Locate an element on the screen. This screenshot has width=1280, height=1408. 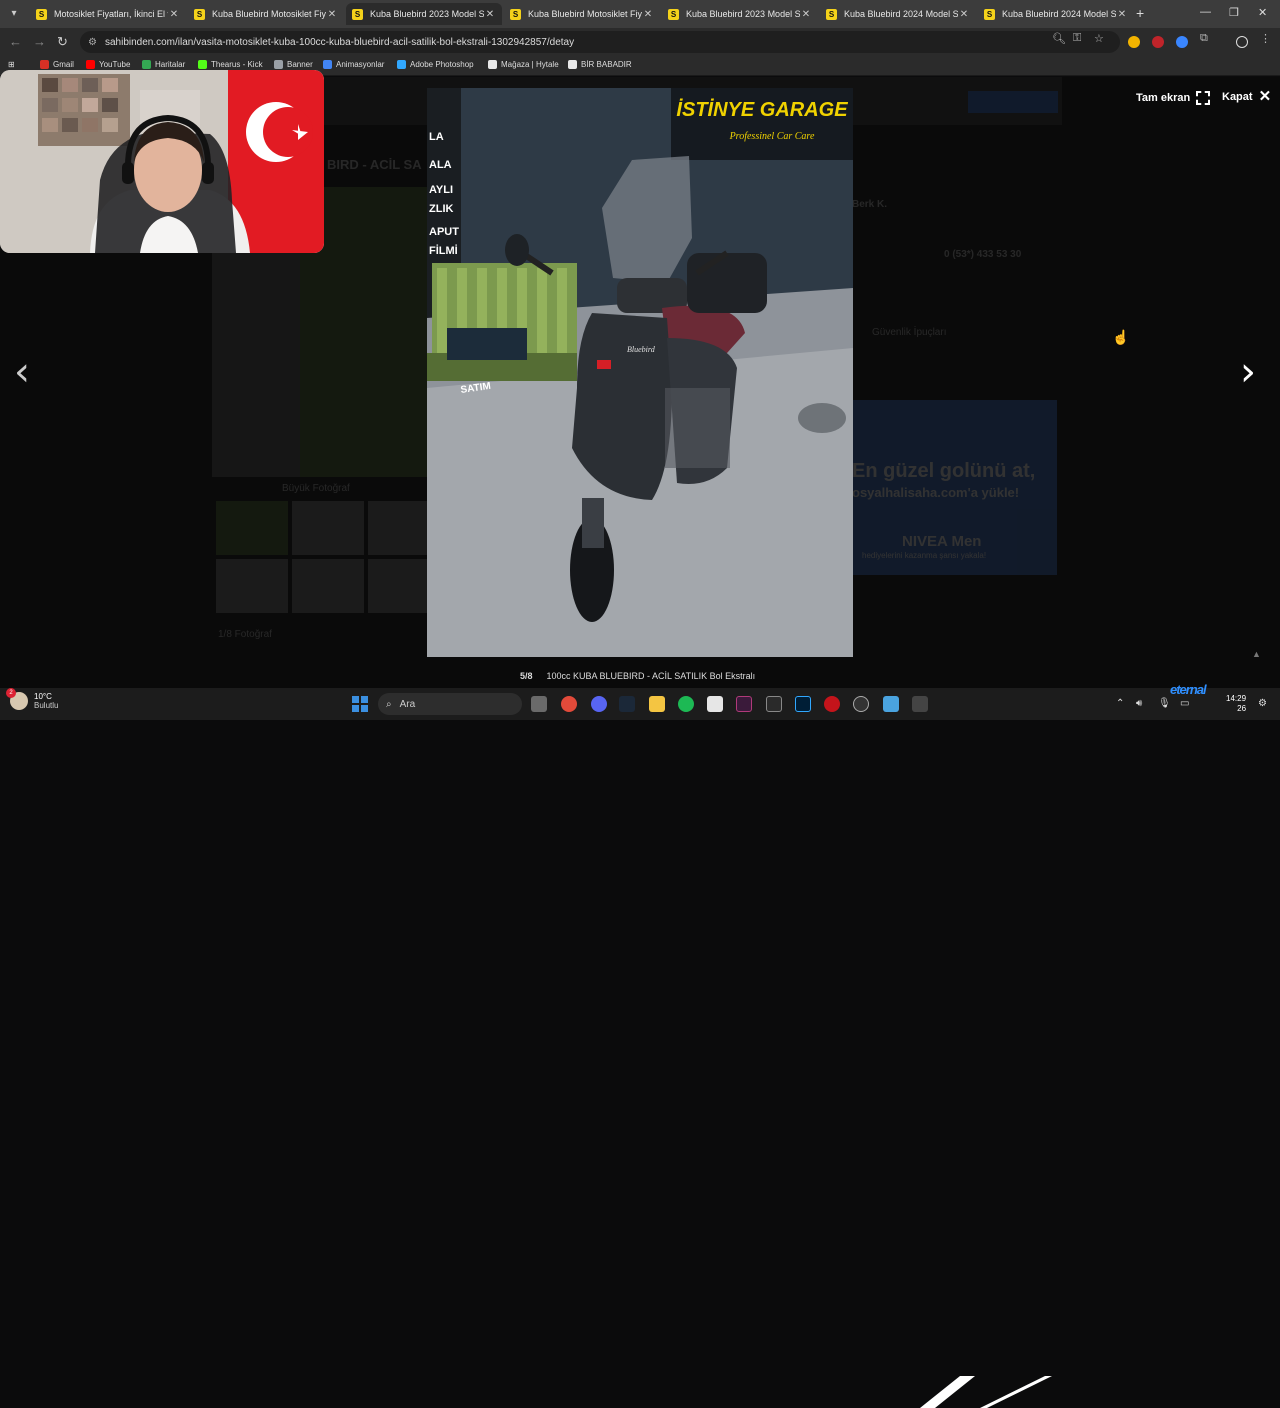
bookmark-label: Banner is located at coordinates (300, 64).